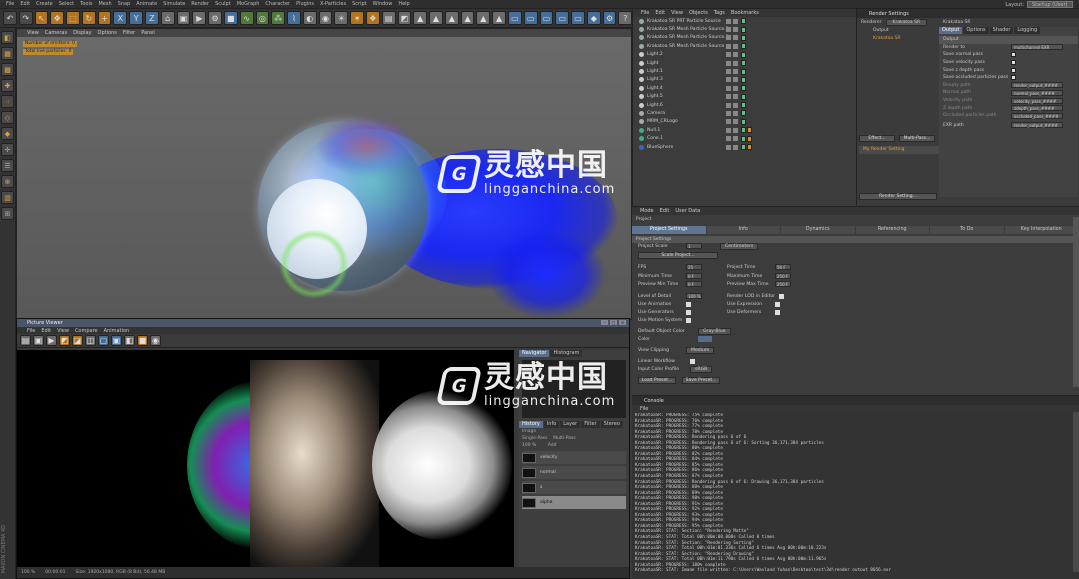 This screenshot has width=1079, height=579. What do you see at coordinates (223, 4) in the screenshot?
I see `menu-sculpt: Sculpt` at bounding box center [223, 4].